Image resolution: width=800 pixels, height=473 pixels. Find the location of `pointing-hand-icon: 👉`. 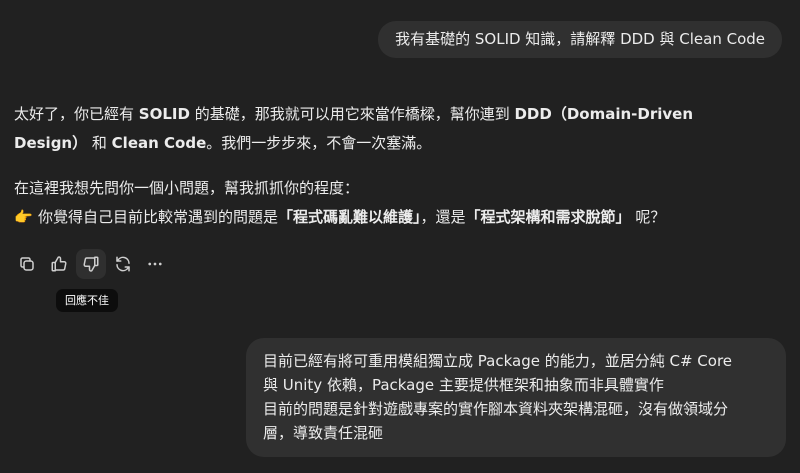

pointing-hand-icon: 👉 is located at coordinates (23, 217).